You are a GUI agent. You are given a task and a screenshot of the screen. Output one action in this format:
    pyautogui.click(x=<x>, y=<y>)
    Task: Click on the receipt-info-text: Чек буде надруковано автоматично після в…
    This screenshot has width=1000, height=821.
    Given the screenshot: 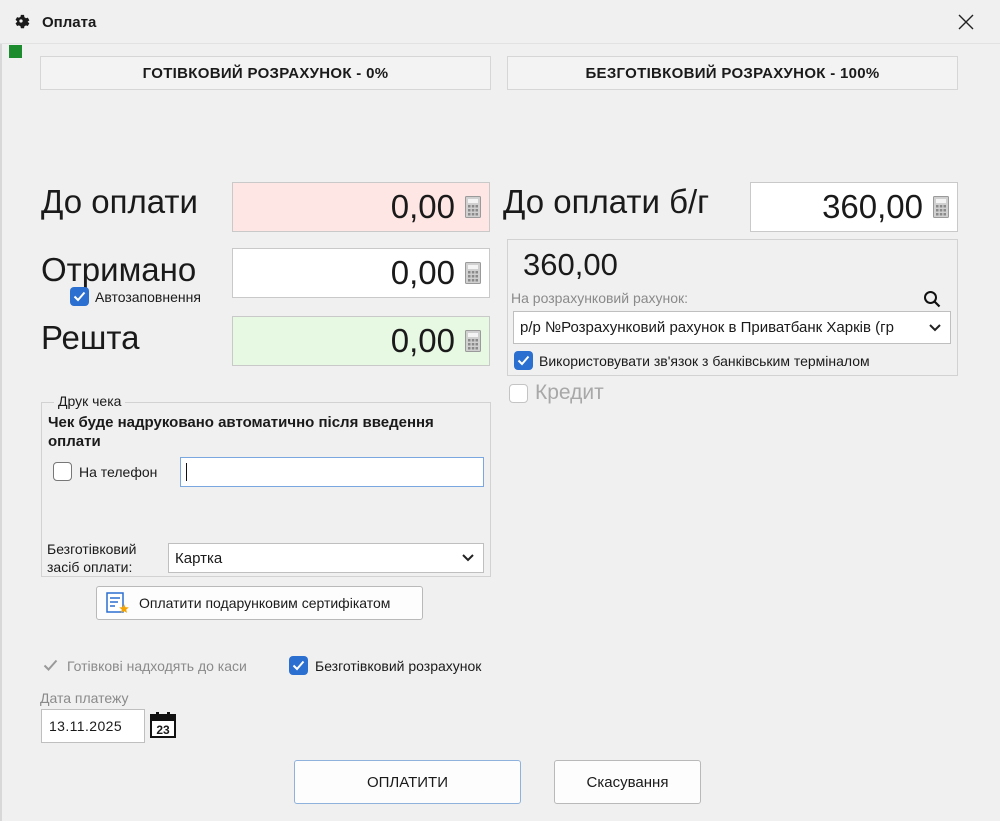 What is the action you would take?
    pyautogui.click(x=241, y=432)
    